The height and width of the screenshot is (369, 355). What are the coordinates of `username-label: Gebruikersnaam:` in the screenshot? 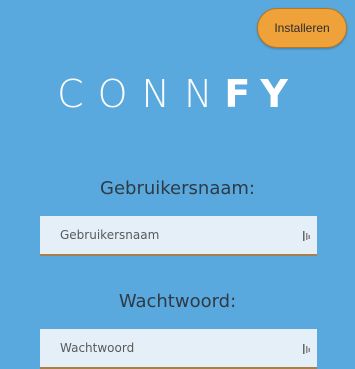 It's located at (177, 188).